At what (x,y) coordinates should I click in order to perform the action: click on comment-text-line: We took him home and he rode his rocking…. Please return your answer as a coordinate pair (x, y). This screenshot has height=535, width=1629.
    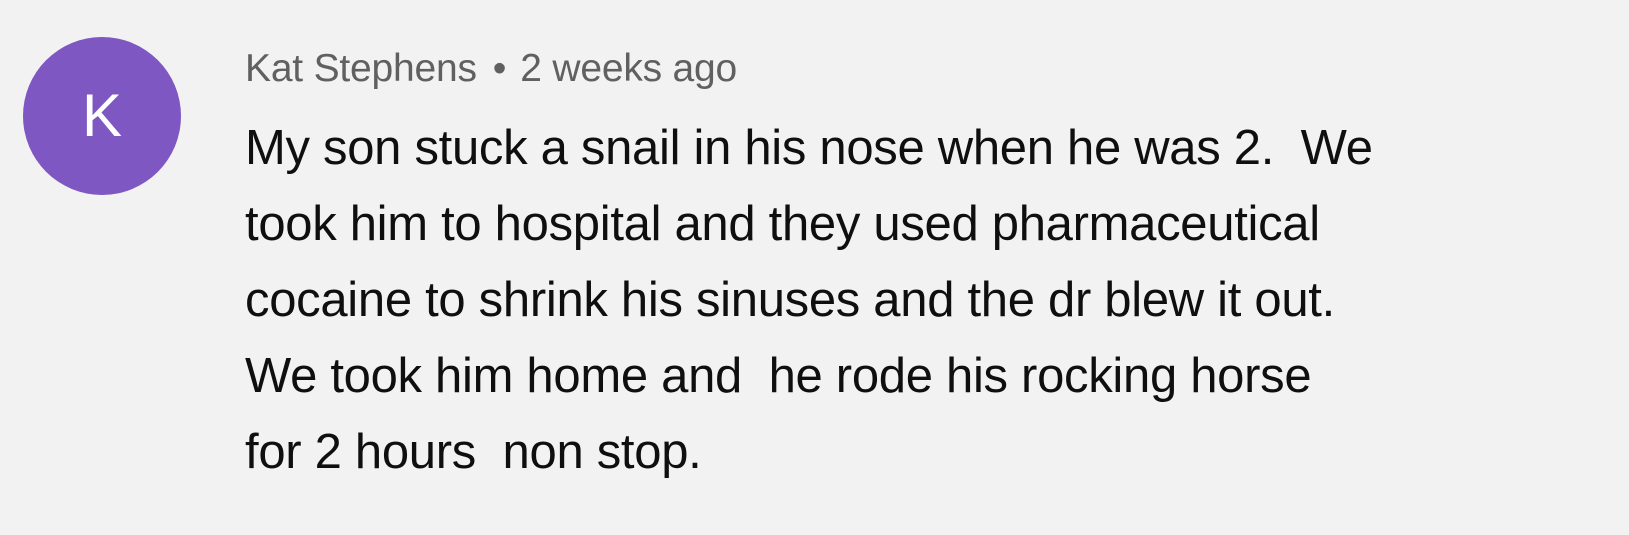
    Looking at the image, I should click on (778, 376).